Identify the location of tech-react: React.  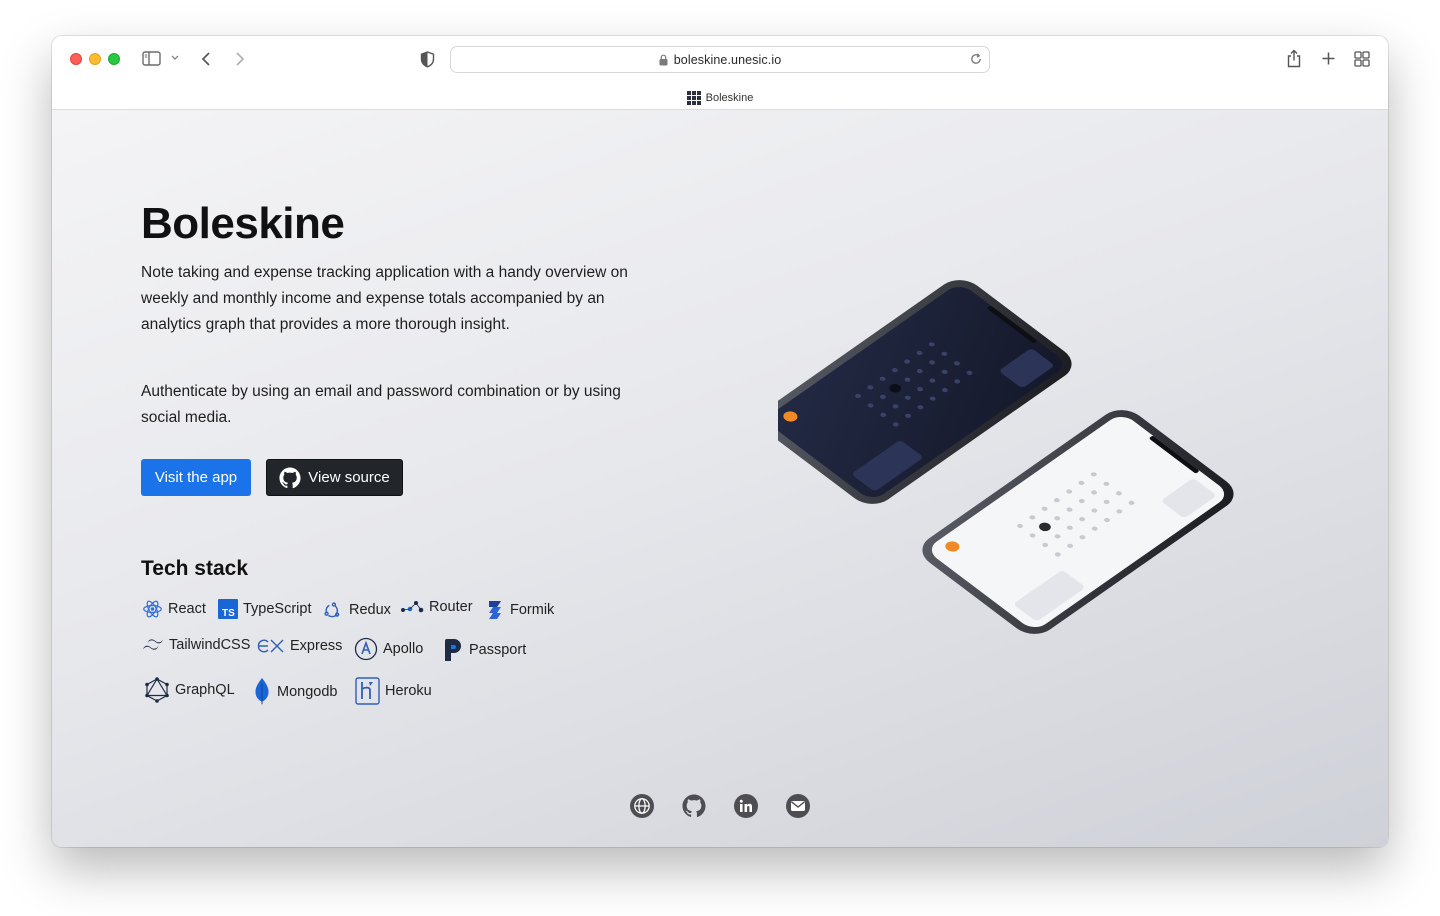
(174, 609).